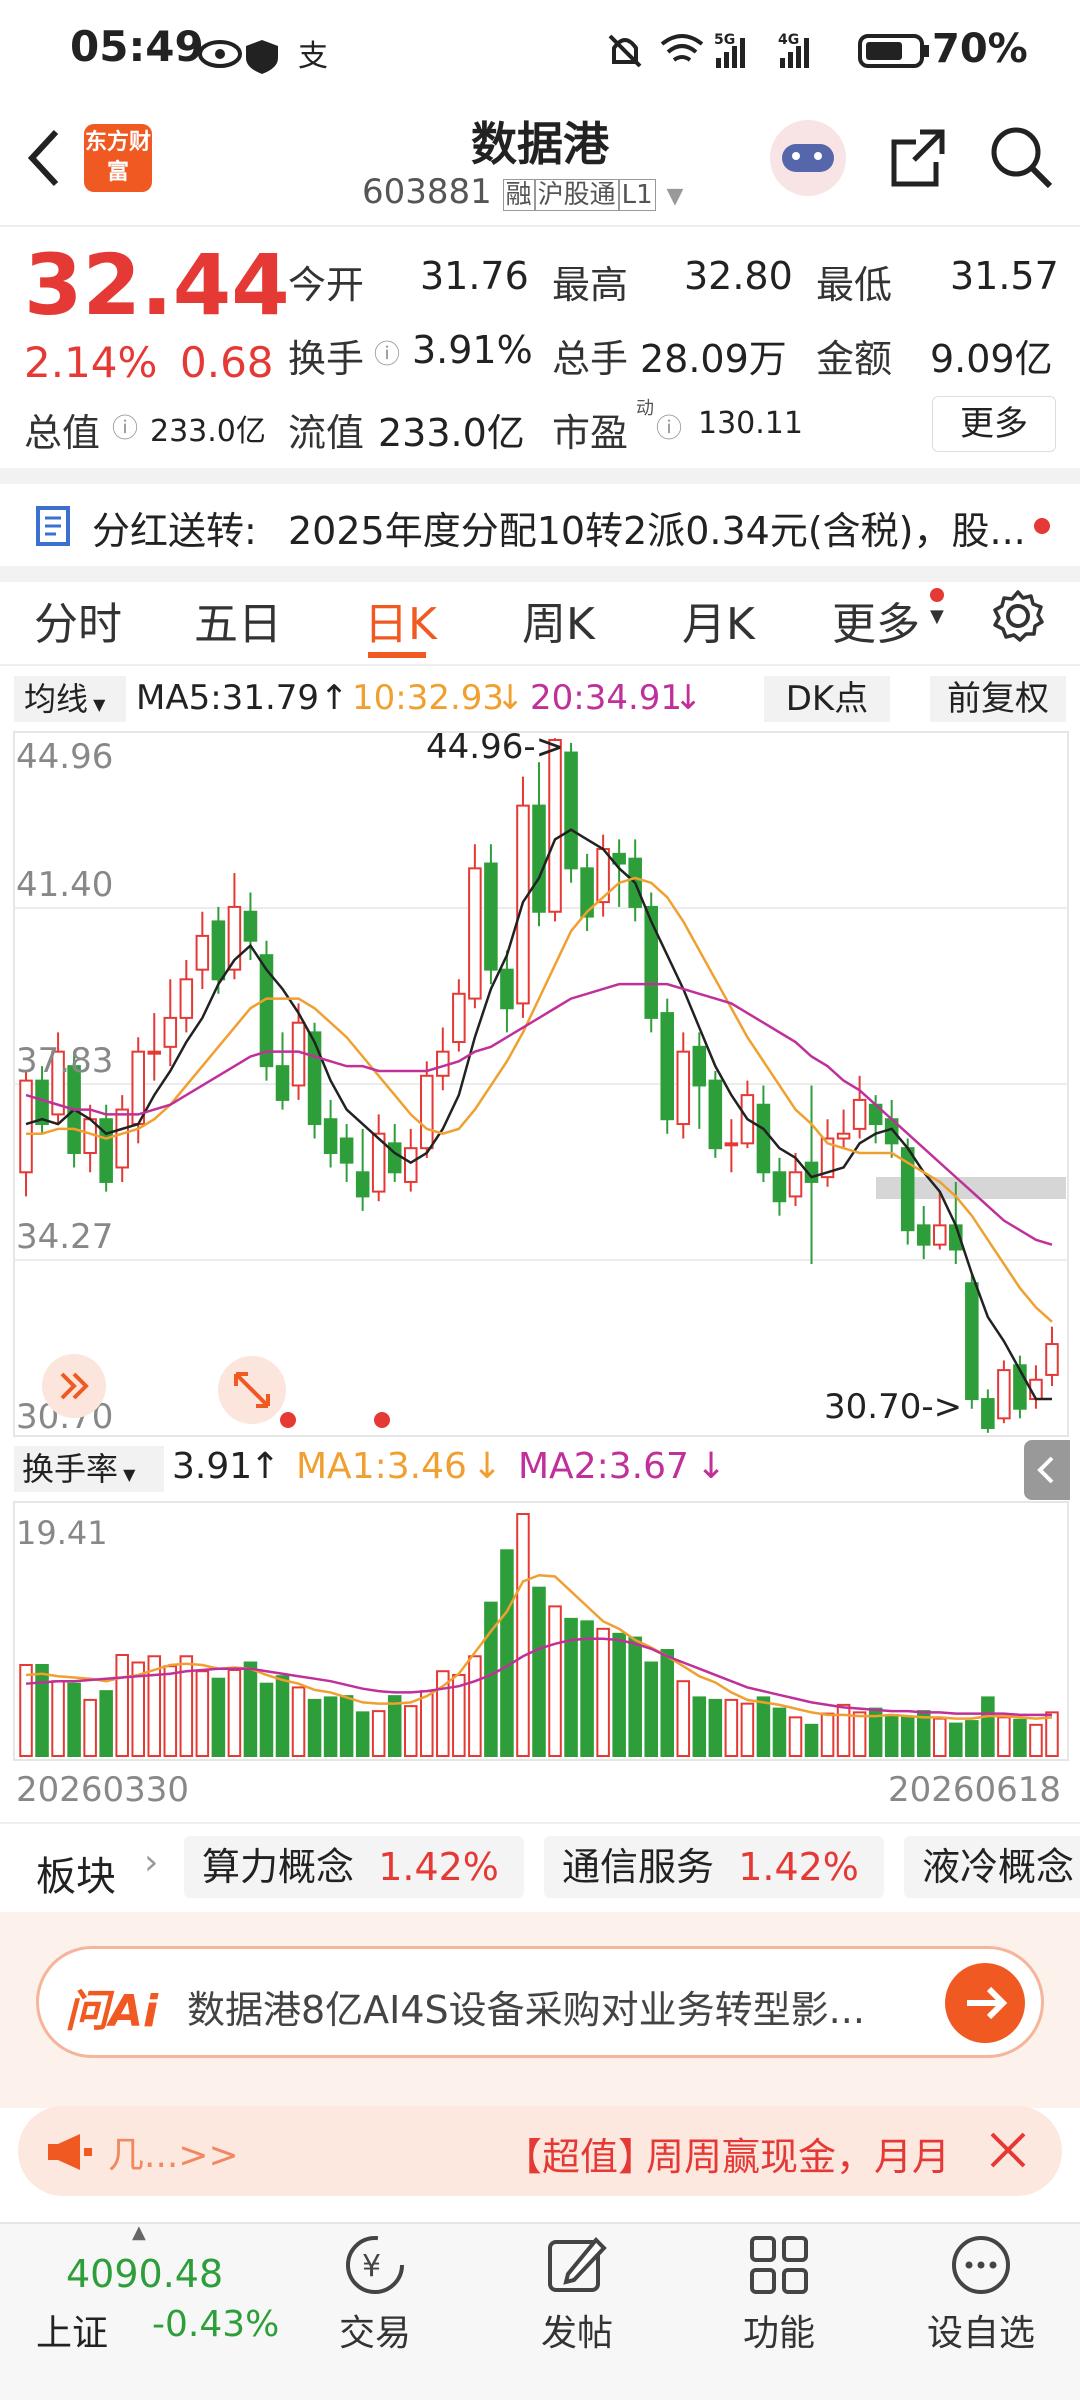  I want to click on nav-post: 发帖, so click(577, 2330).